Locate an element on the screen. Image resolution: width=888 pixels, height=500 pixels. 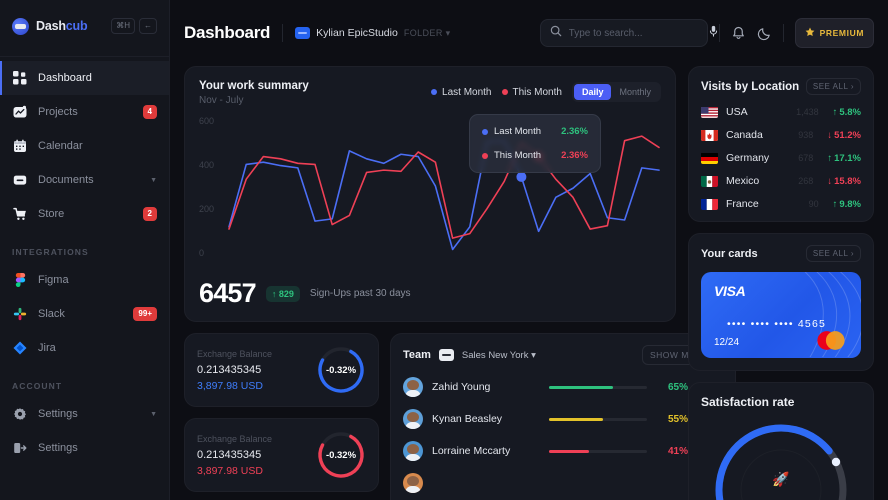
team-member-row: Lorraine Mccarty 41% 25 is located at coordinates (563, 451).